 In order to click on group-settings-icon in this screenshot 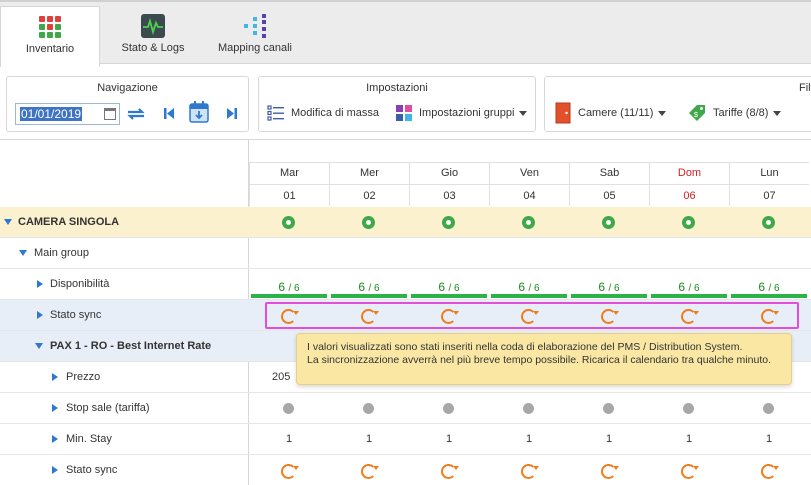, I will do `click(404, 113)`.